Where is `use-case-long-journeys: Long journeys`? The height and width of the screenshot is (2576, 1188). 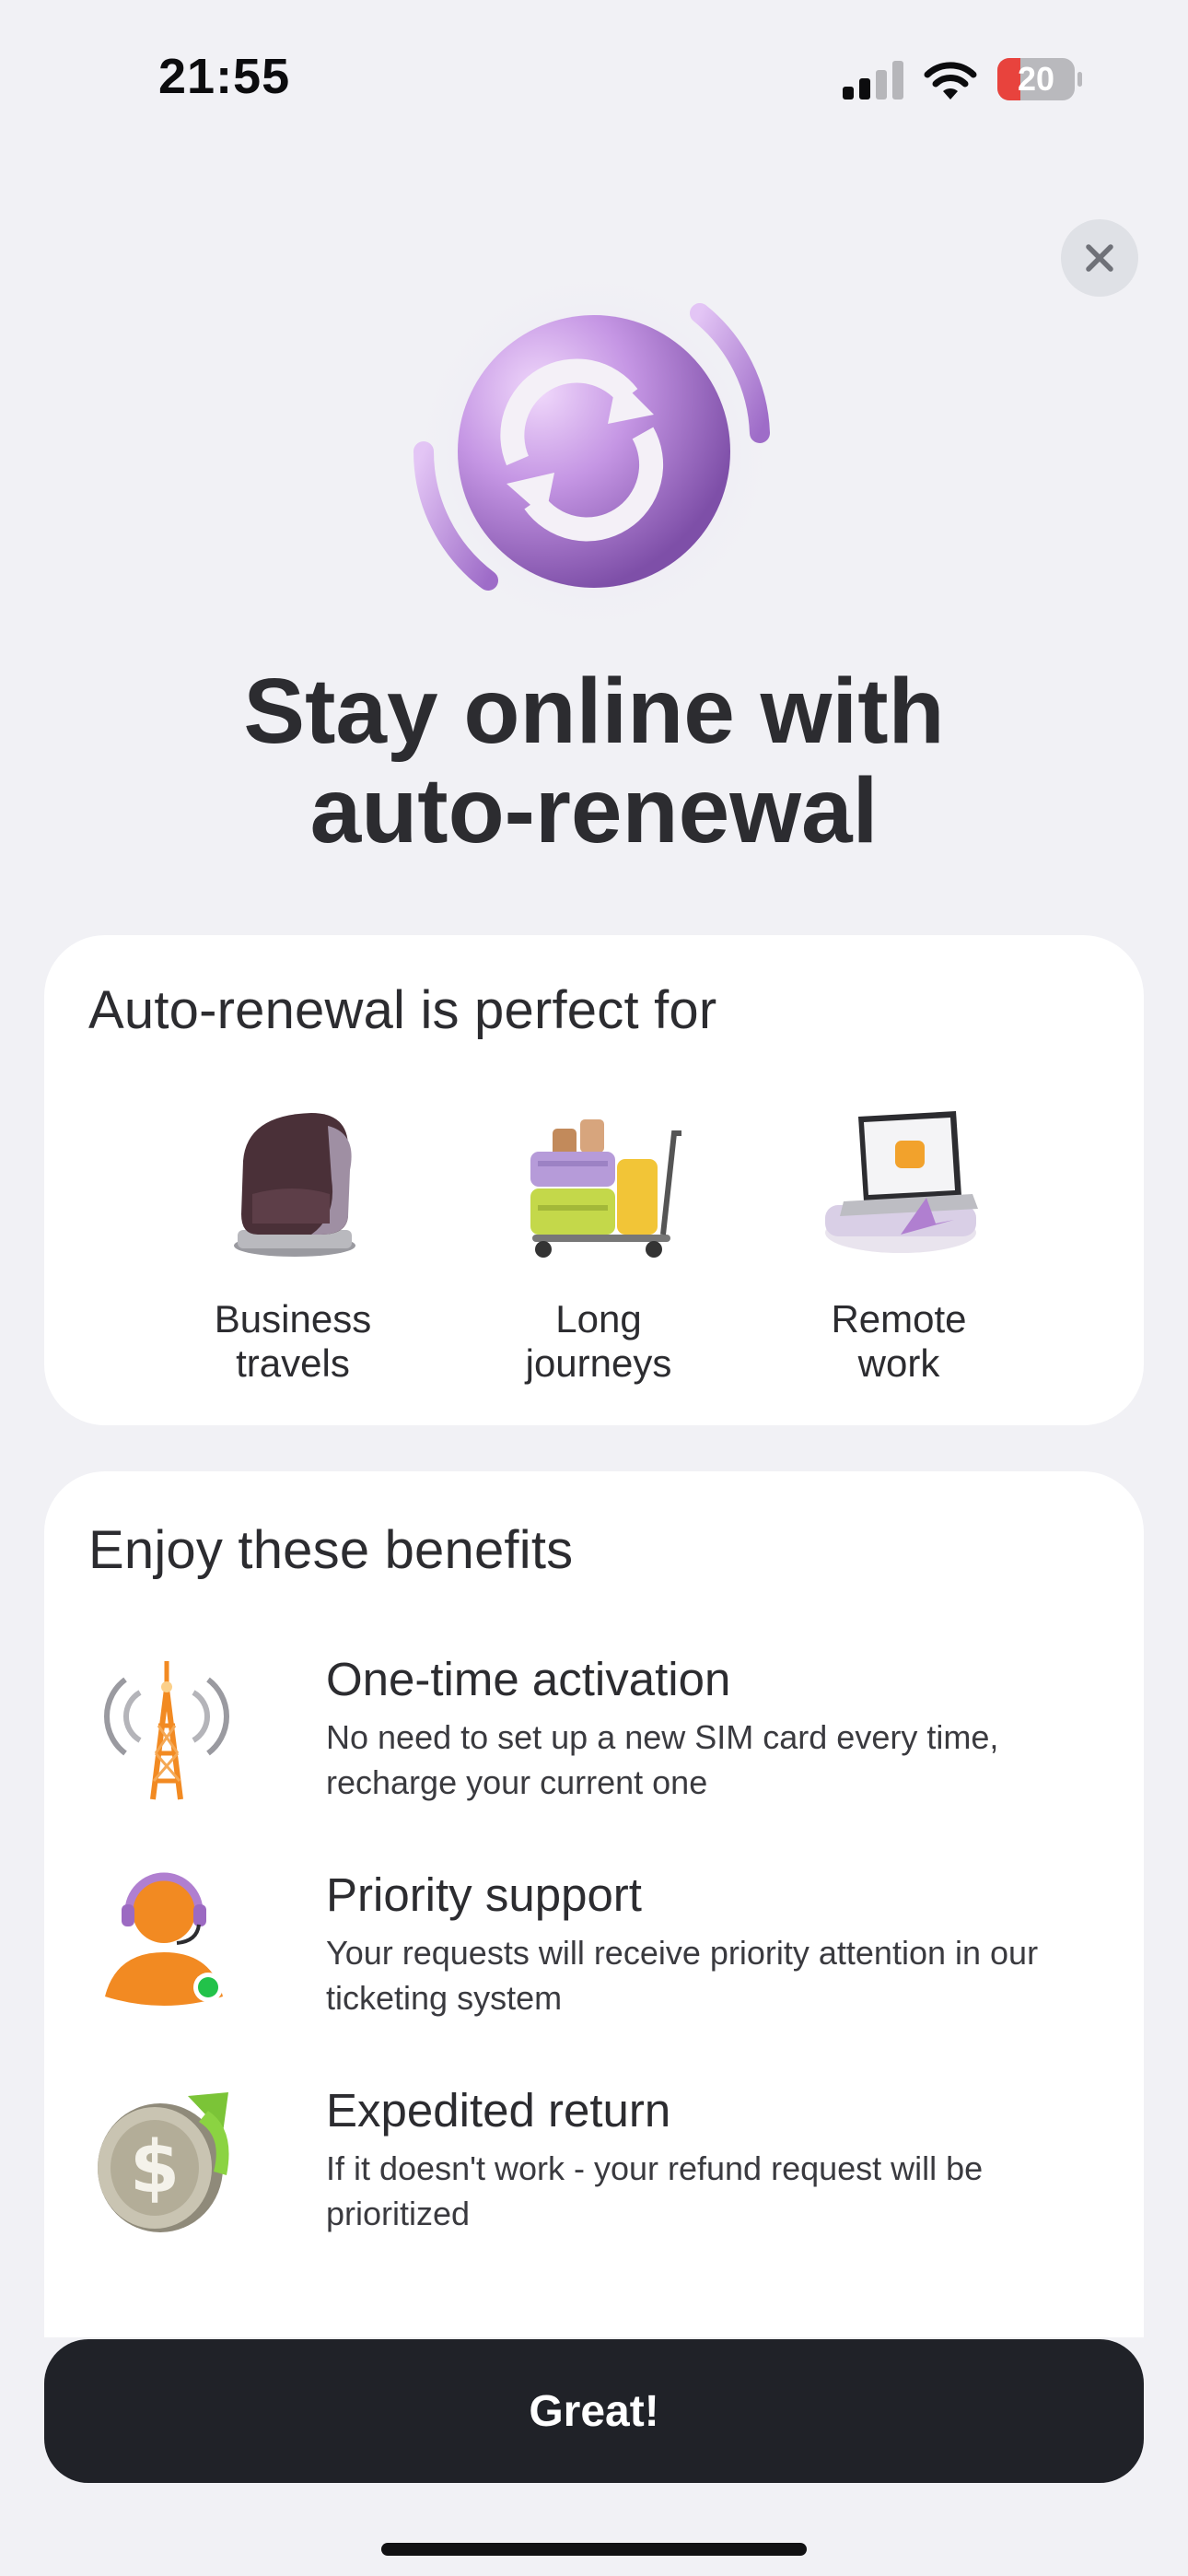
use-case-long-journeys: Long journeys is located at coordinates (598, 1246).